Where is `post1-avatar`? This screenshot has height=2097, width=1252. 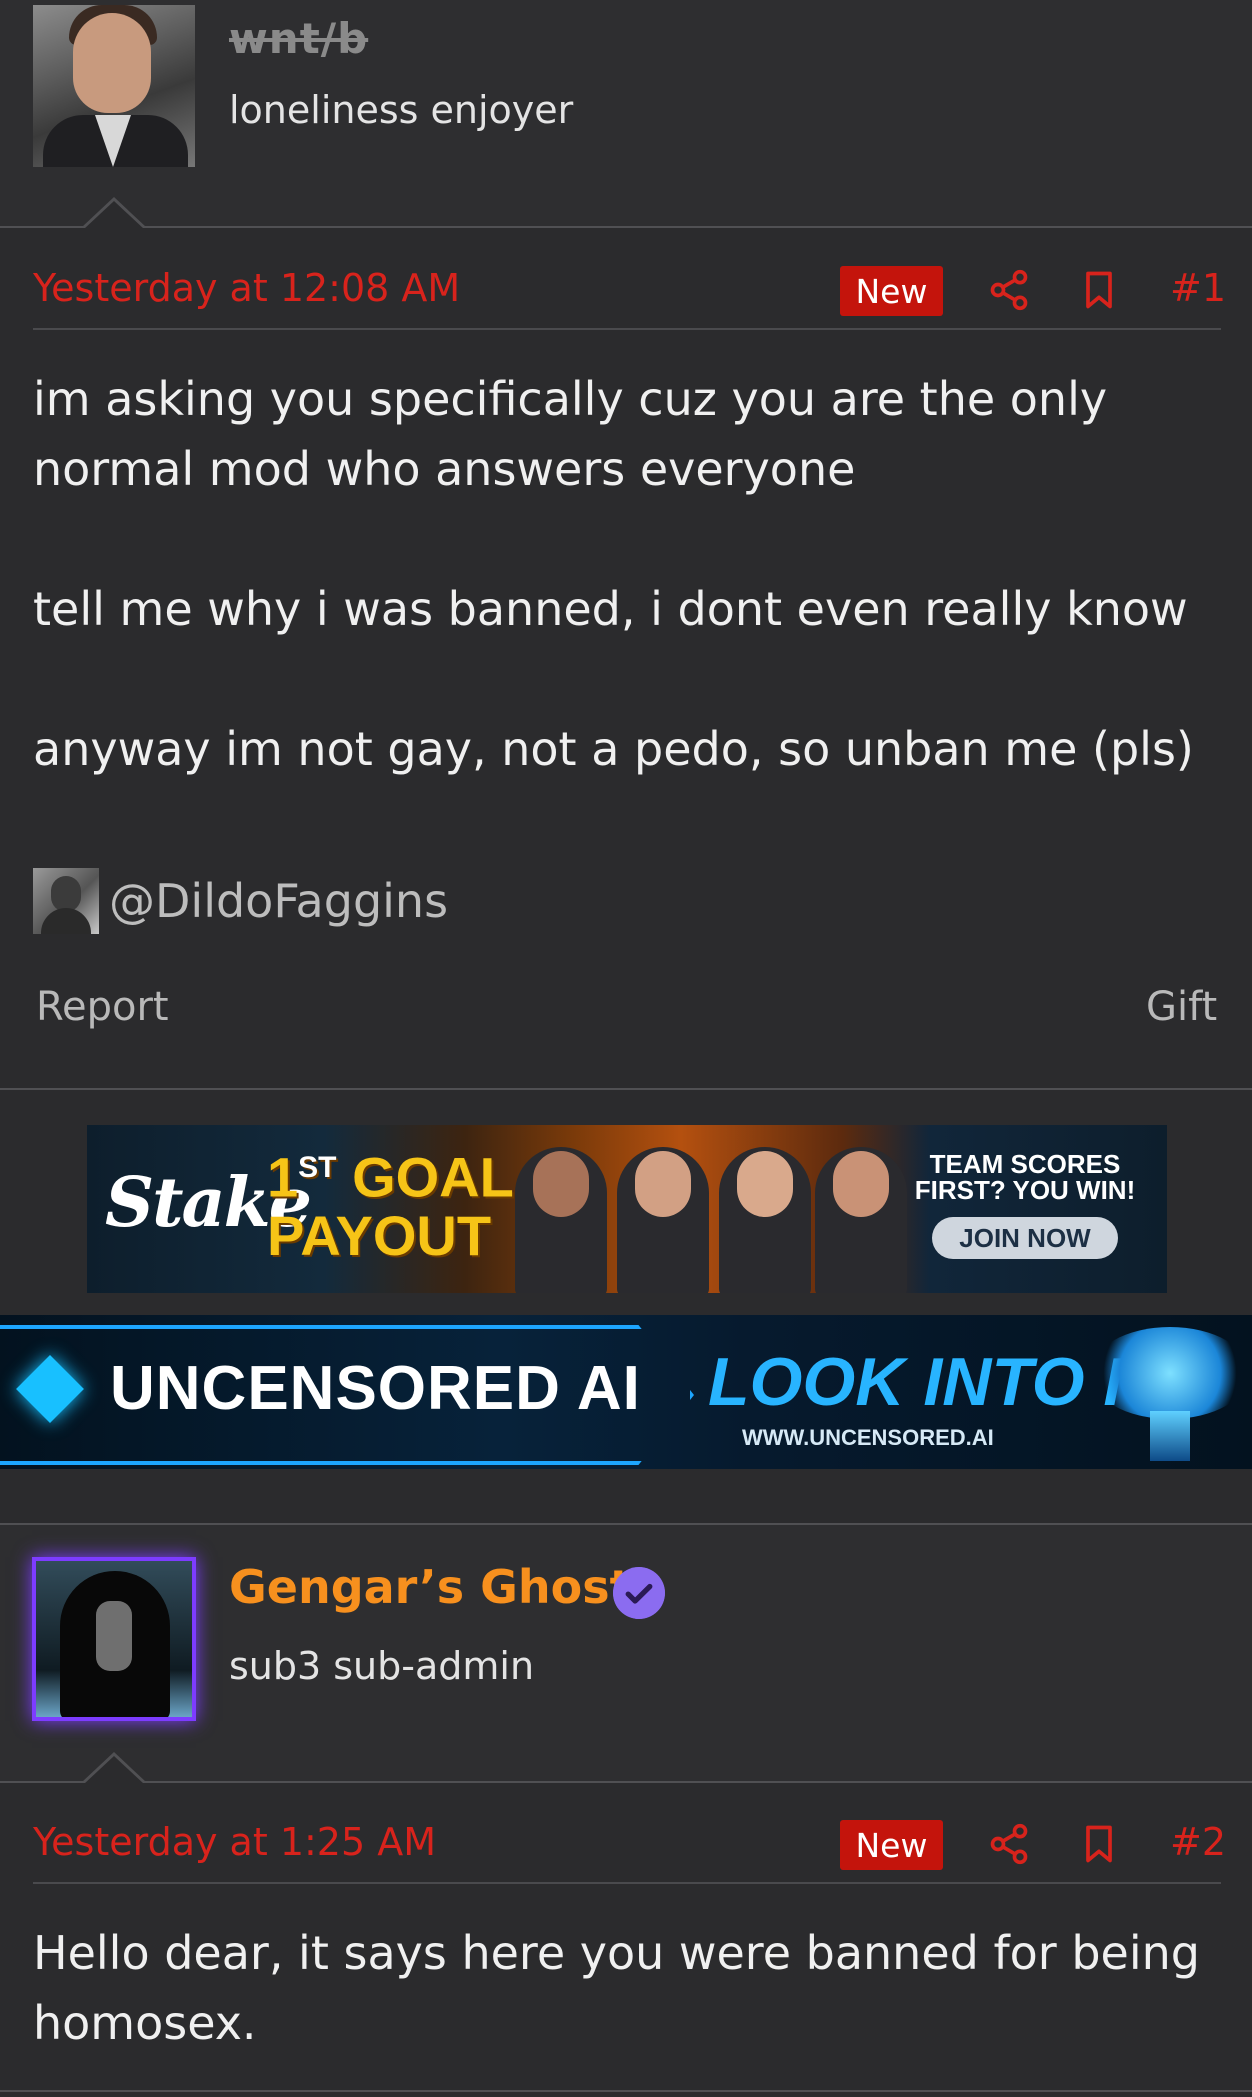 post1-avatar is located at coordinates (114, 86).